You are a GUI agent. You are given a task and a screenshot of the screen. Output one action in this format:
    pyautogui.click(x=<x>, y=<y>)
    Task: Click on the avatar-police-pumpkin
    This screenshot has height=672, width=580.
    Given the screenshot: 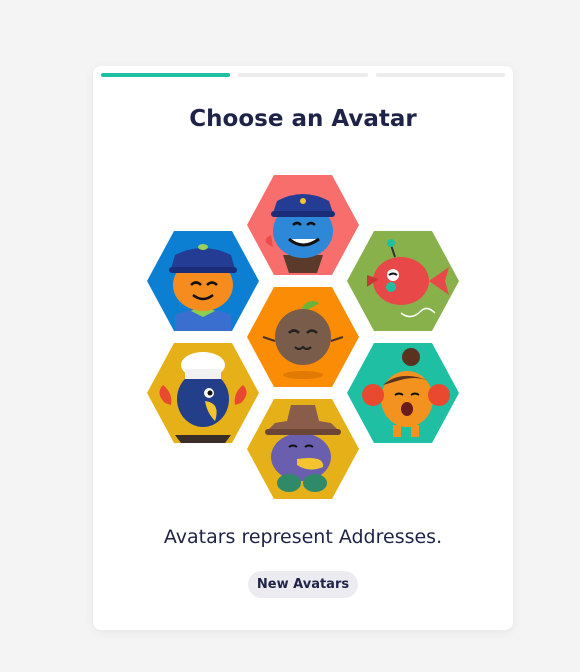 What is the action you would take?
    pyautogui.click(x=203, y=281)
    